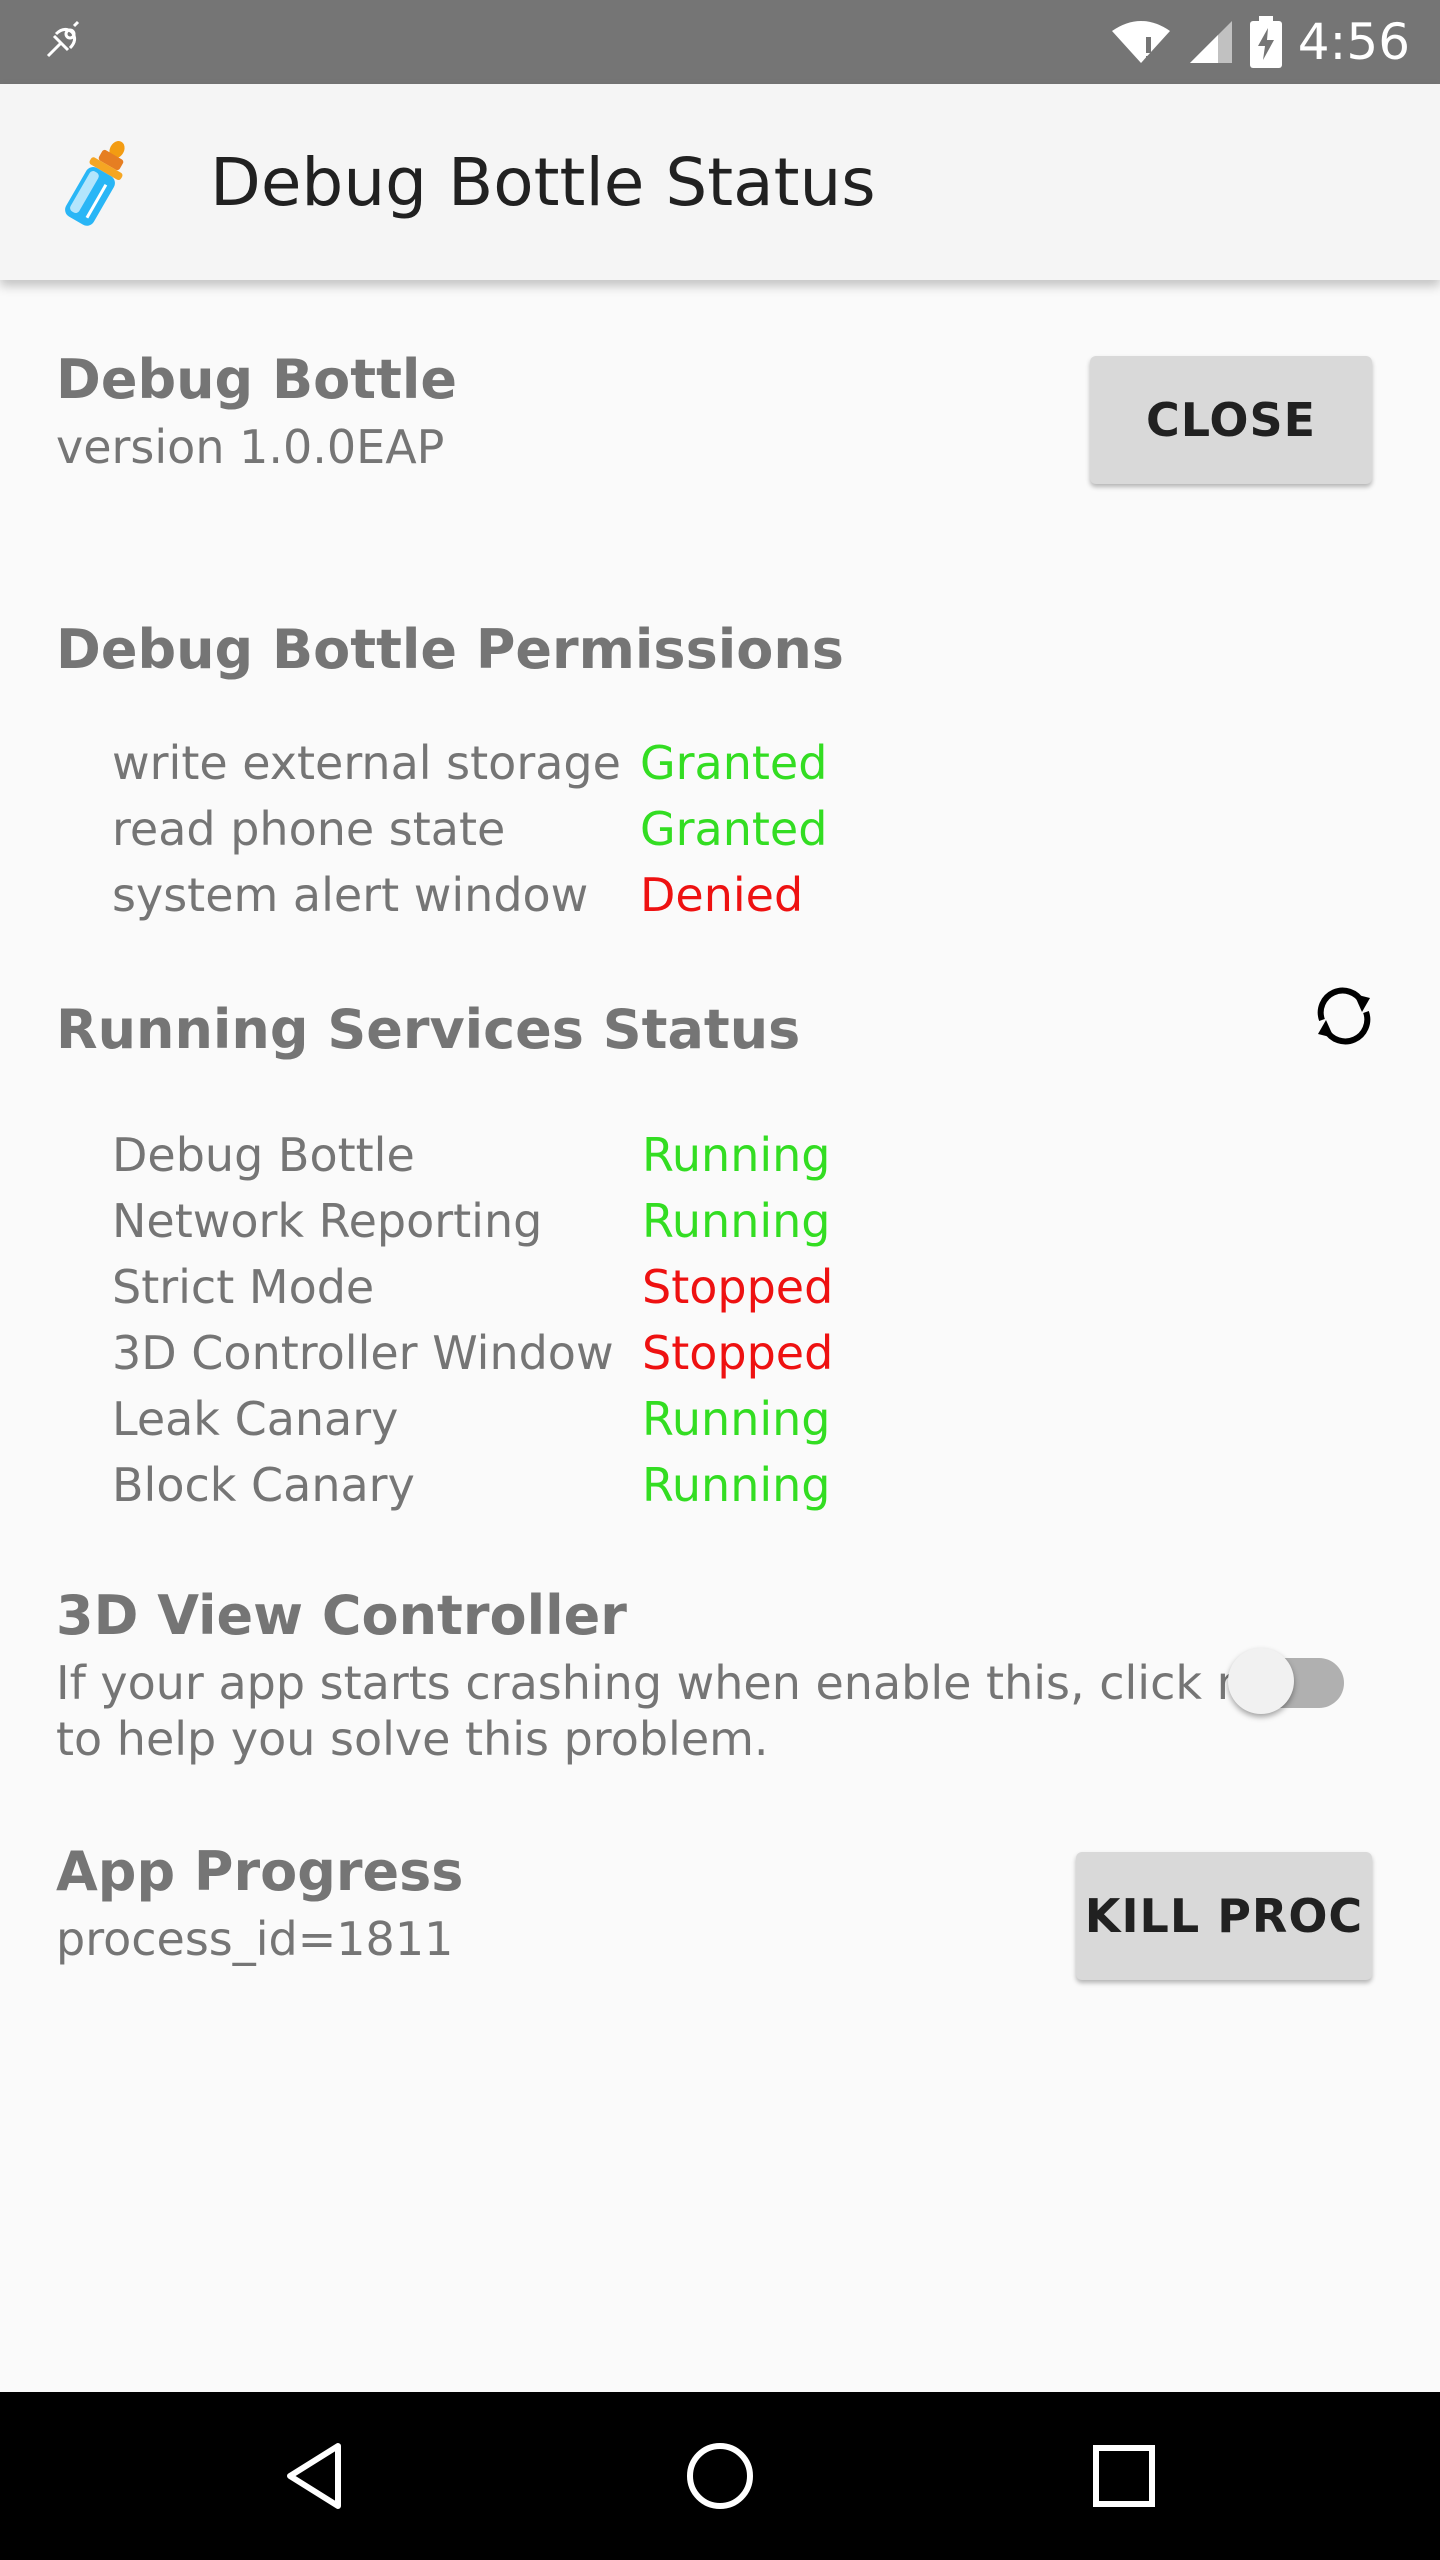  I want to click on permission-status: Denied, so click(722, 895).